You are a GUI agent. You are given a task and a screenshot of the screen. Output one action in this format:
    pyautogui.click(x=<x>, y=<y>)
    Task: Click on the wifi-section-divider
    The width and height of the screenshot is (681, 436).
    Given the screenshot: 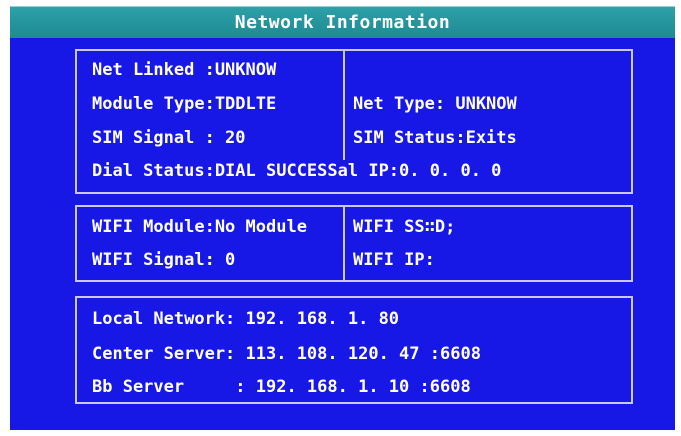 What is the action you would take?
    pyautogui.click(x=344, y=243)
    